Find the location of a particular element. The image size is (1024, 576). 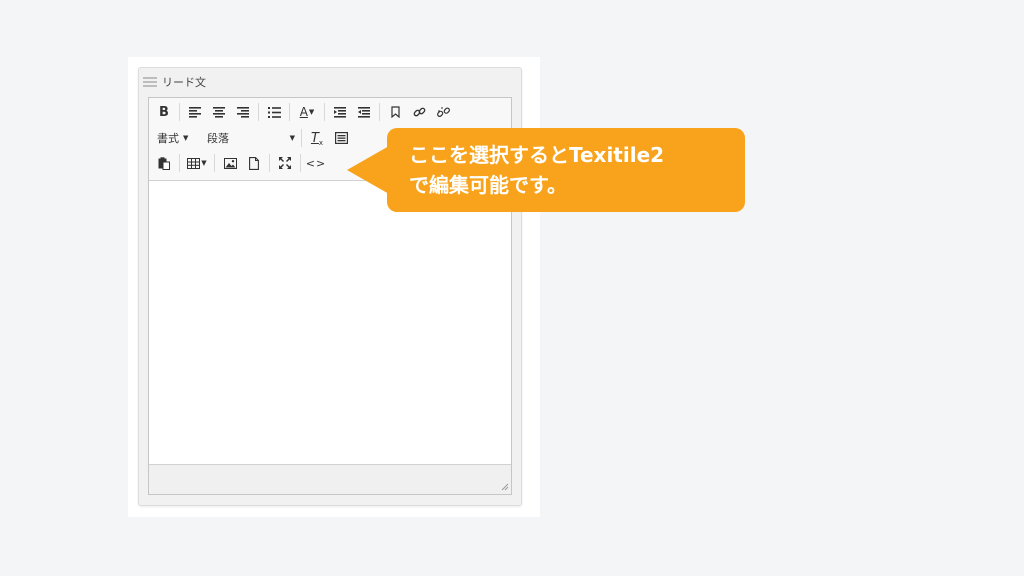

image-icon is located at coordinates (230, 163).